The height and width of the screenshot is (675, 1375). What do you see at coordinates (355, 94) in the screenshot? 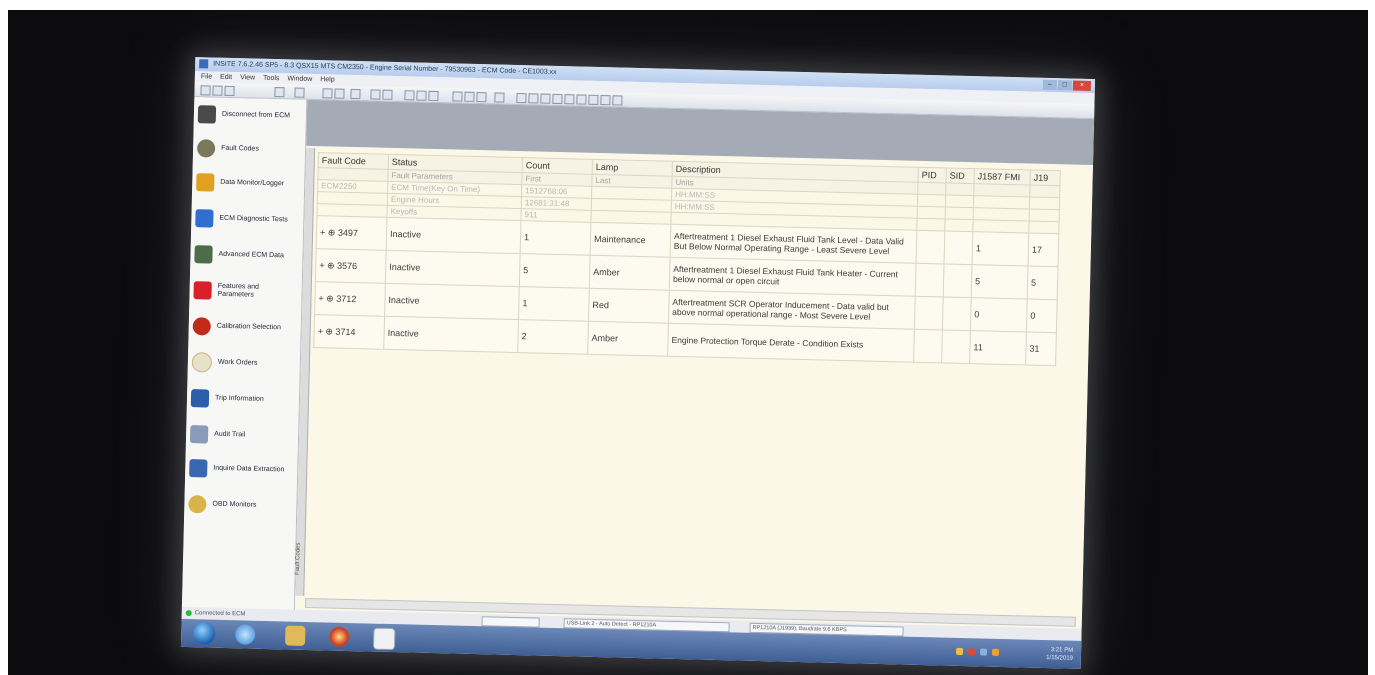
I see `toolbar-find-icon` at bounding box center [355, 94].